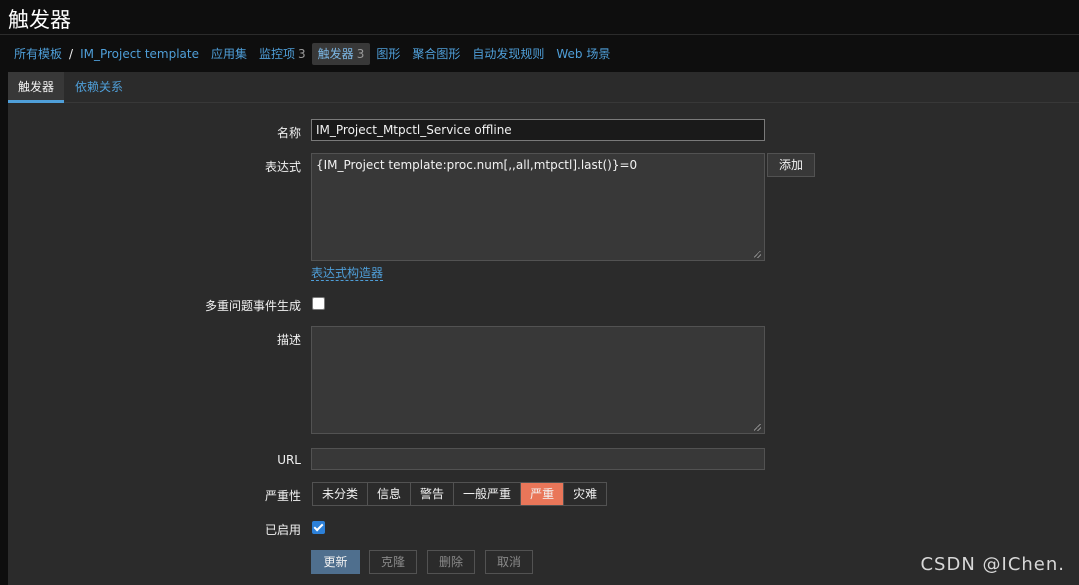  I want to click on page-title: 触发器, so click(39, 20).